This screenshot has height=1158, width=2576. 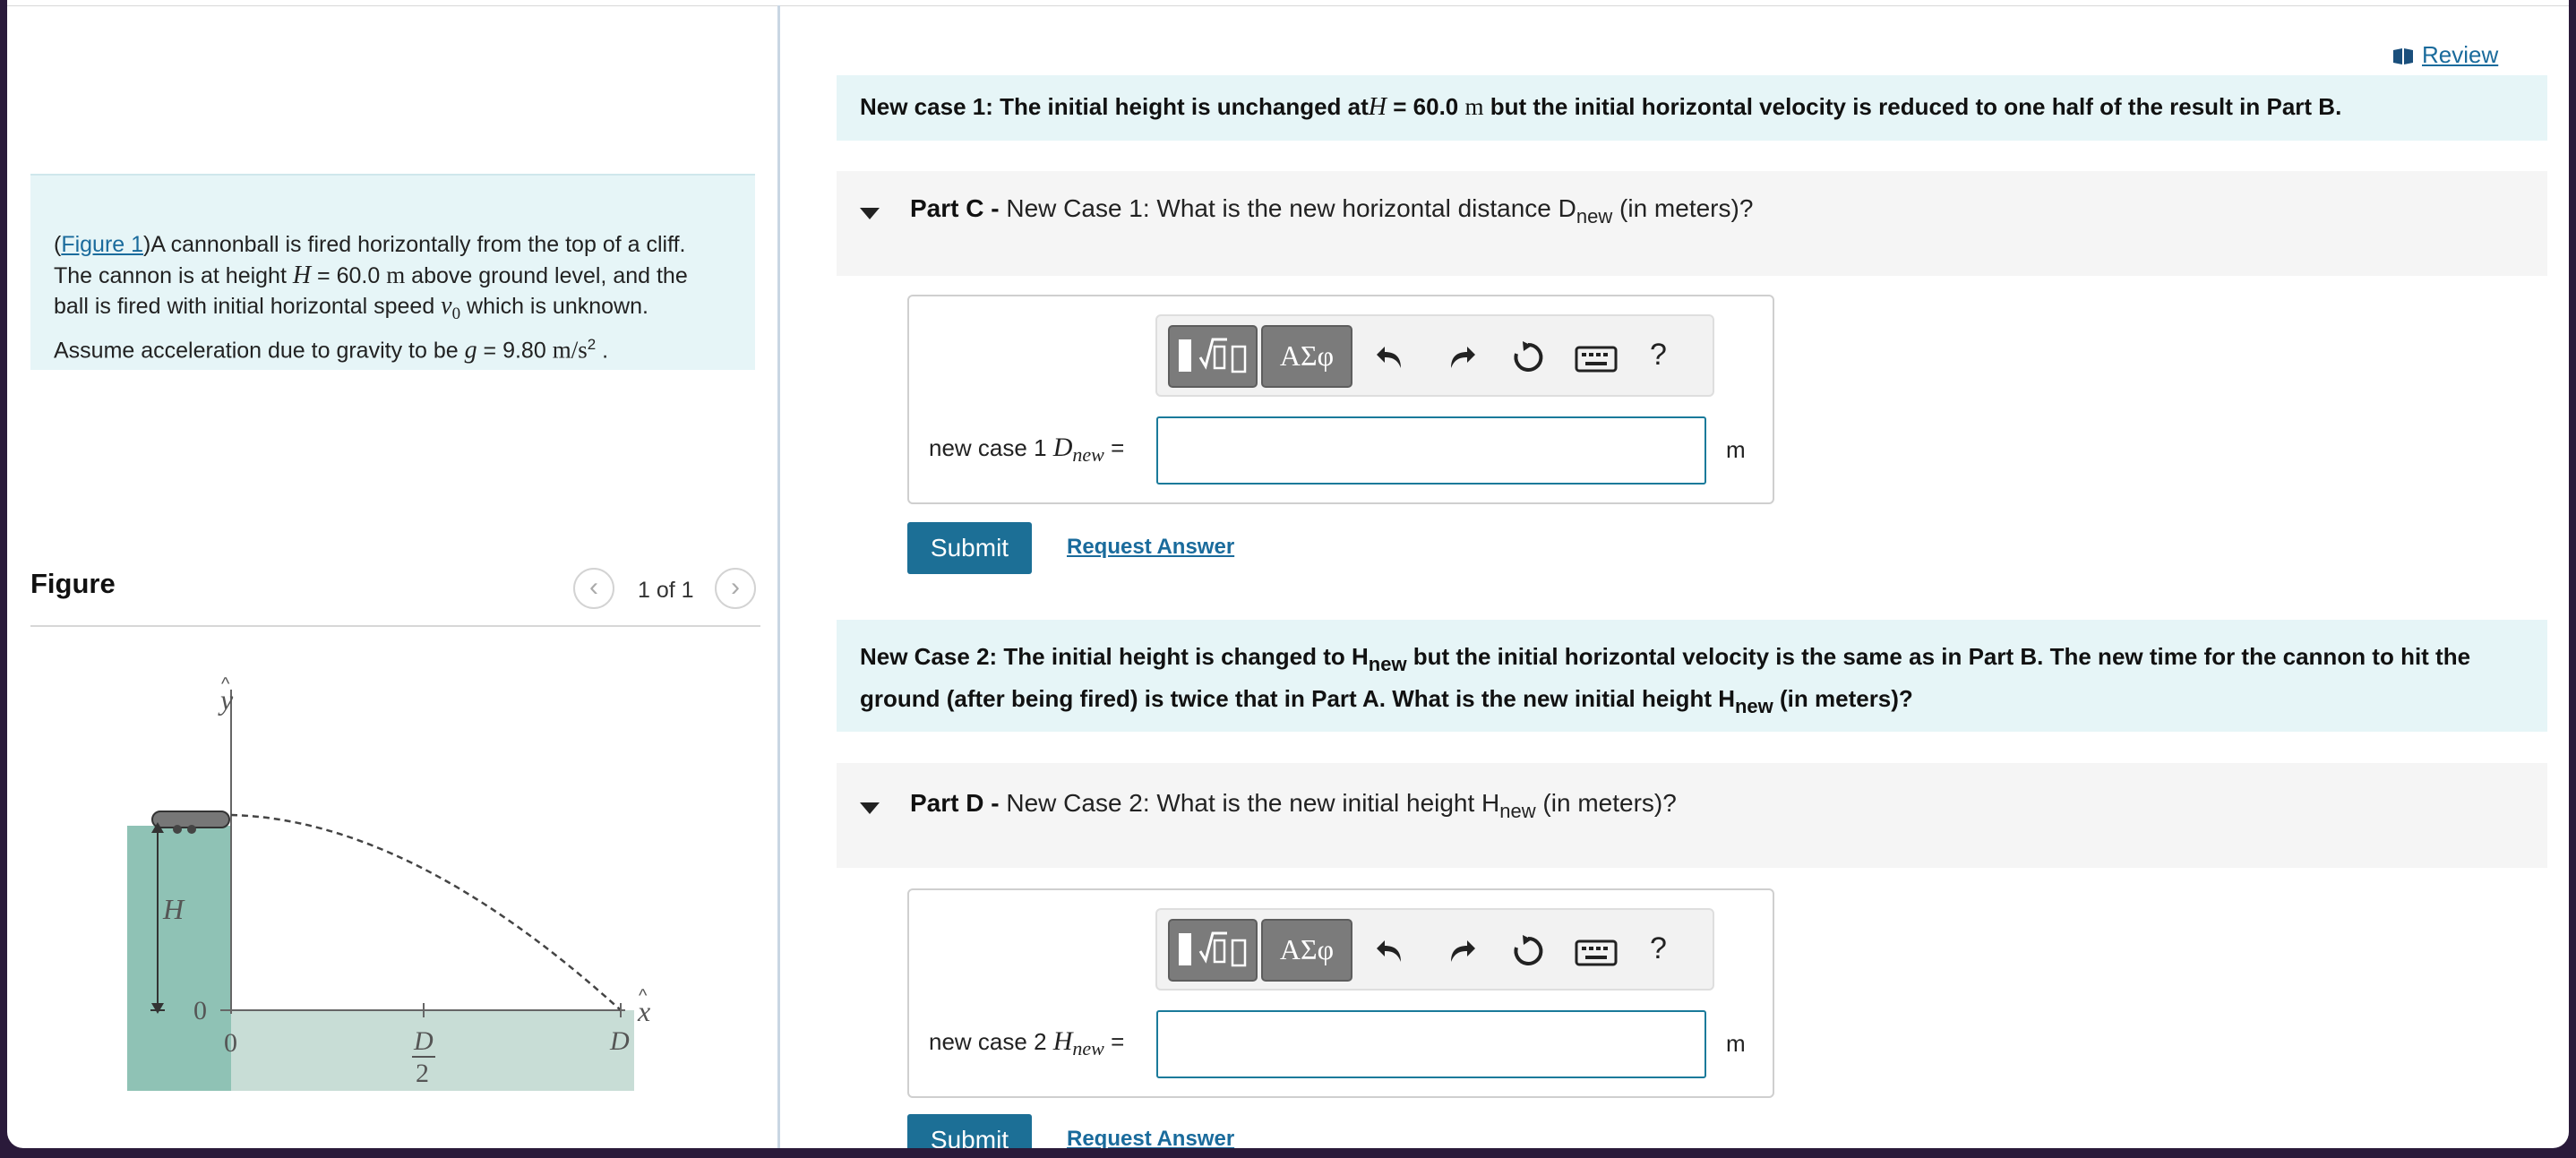 I want to click on case1-unit: m, so click(x=1474, y=106).